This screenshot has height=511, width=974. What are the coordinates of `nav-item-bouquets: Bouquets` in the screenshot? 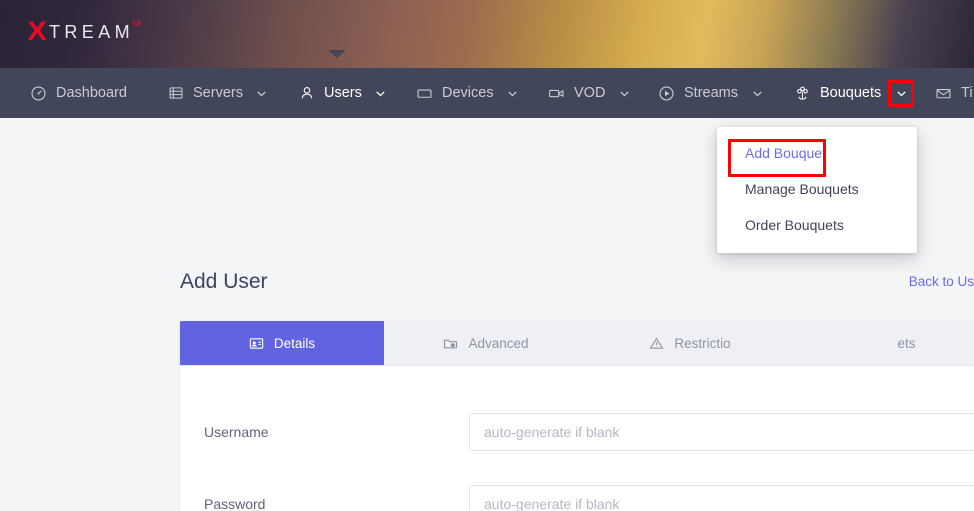 It's located at (854, 93).